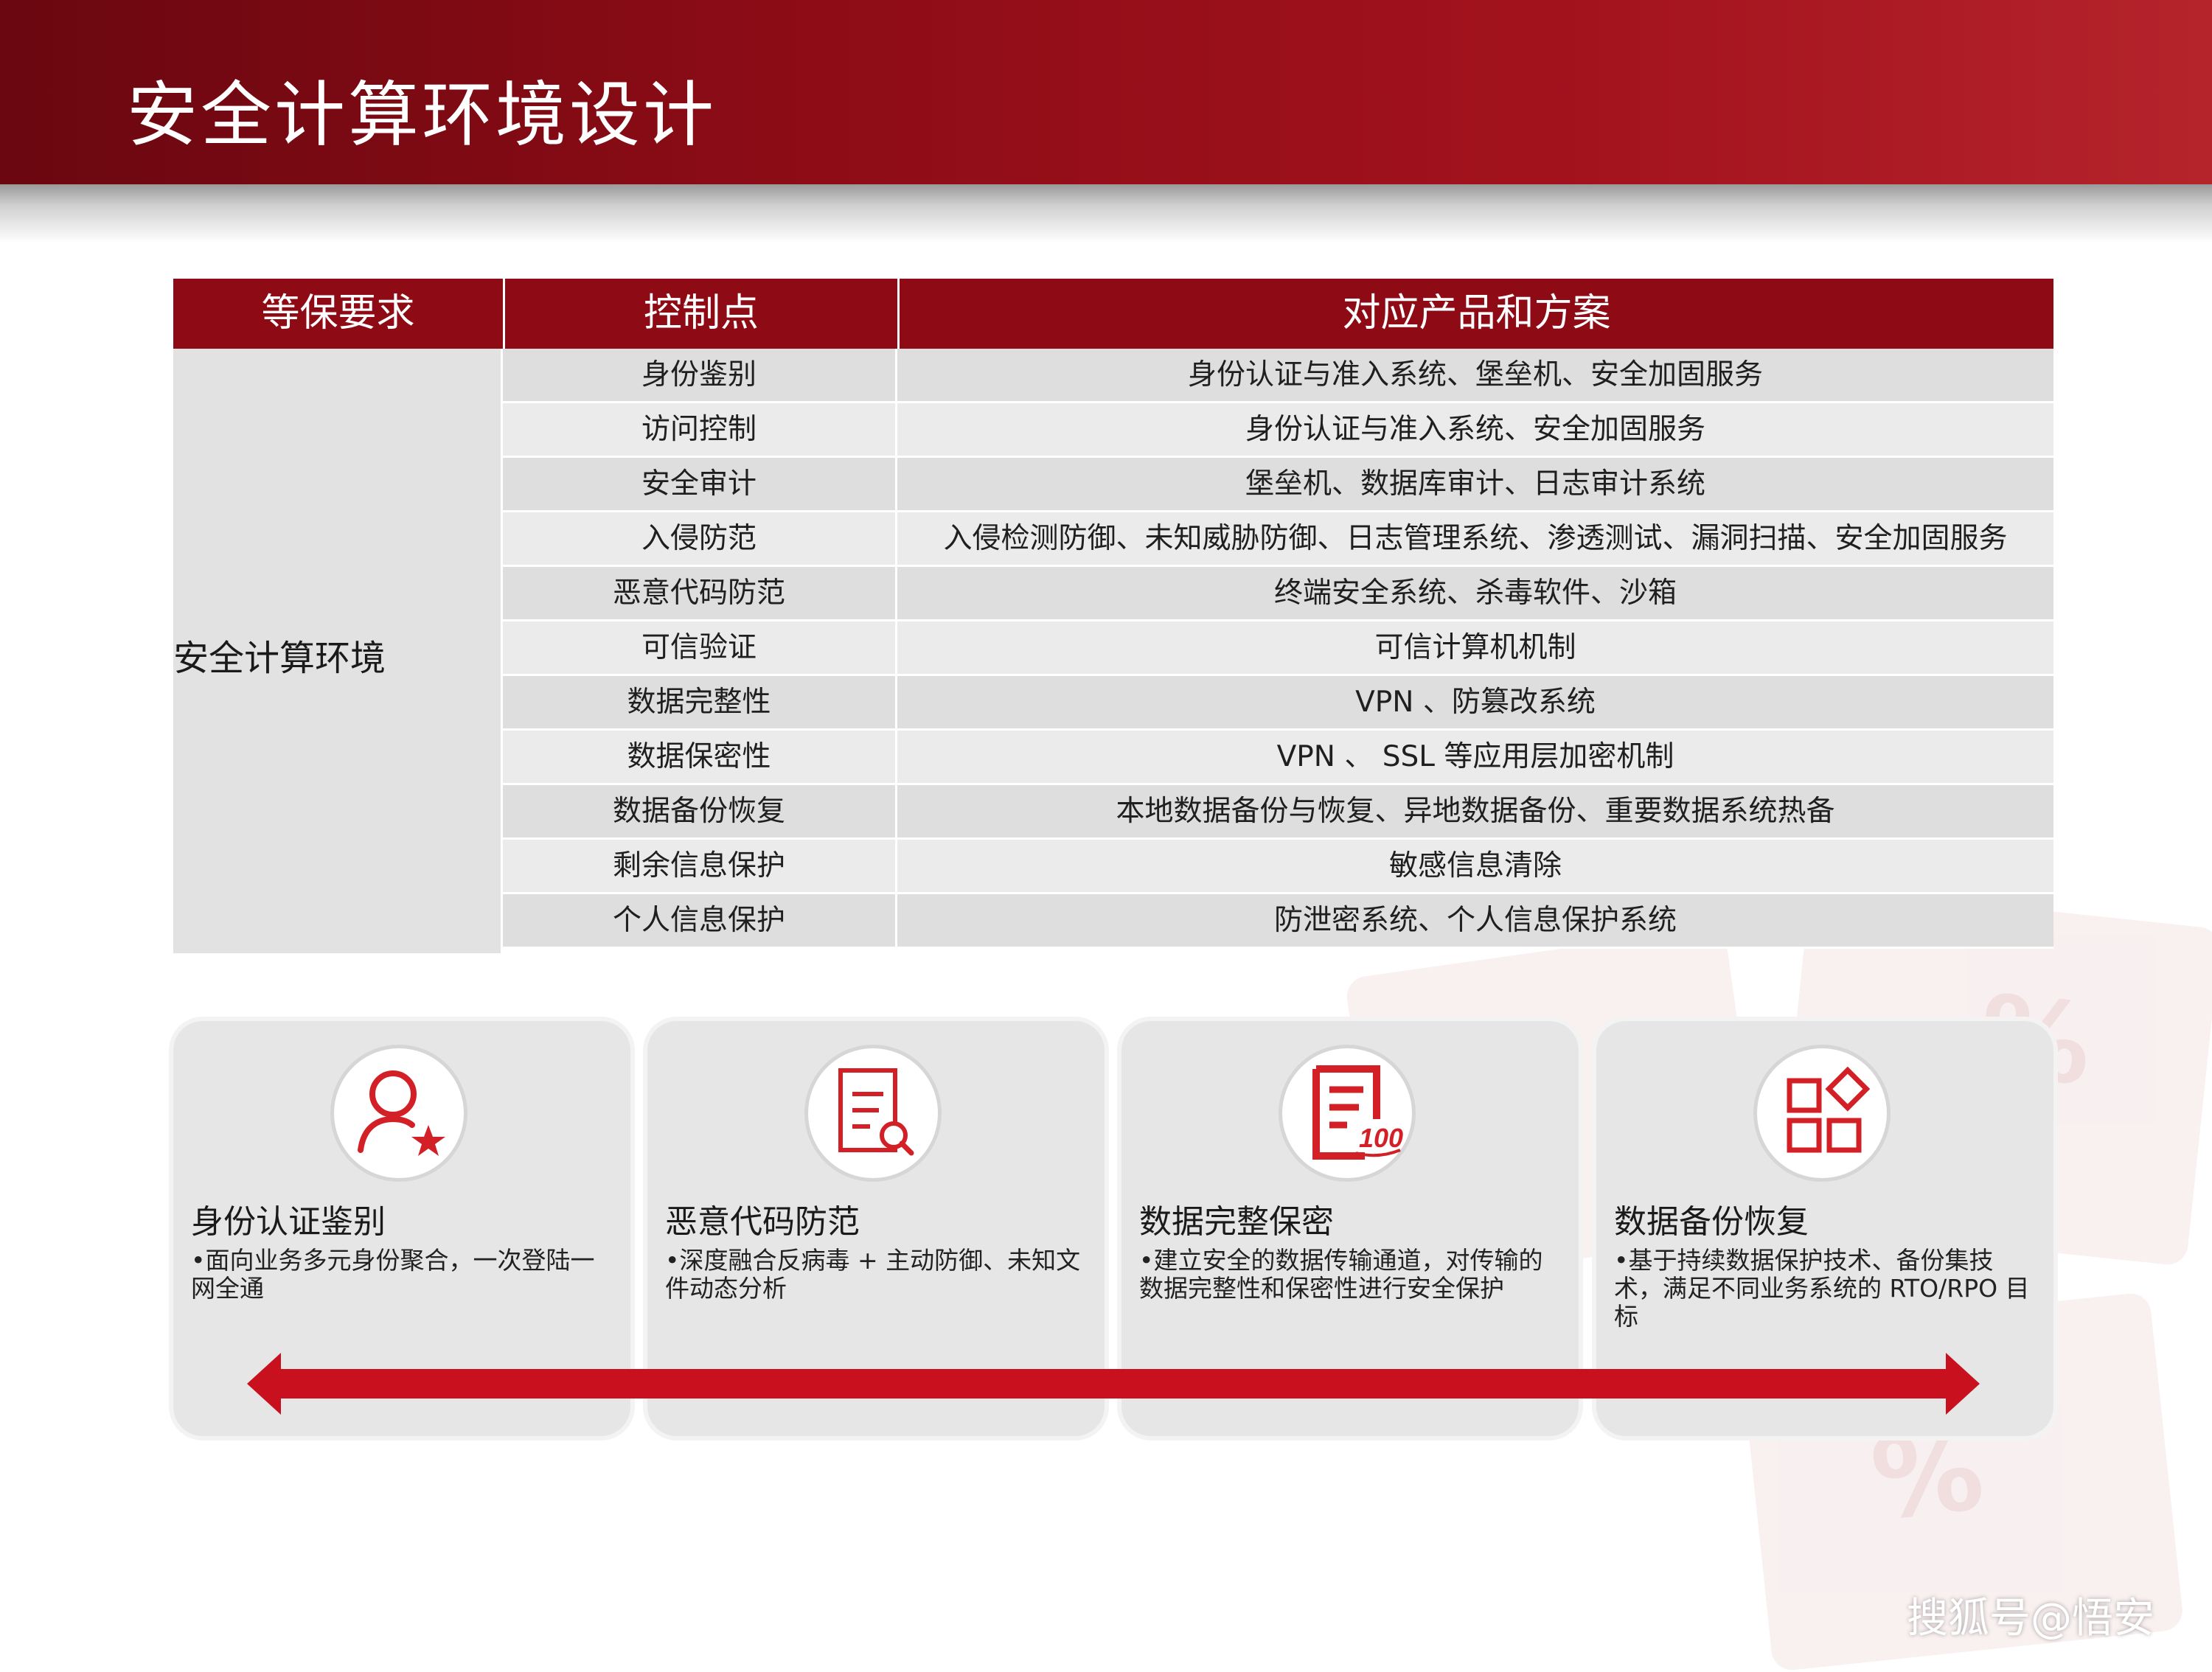 Image resolution: width=2212 pixels, height=1672 pixels. What do you see at coordinates (1475, 429) in the screenshot?
I see `product-solution: 身份认证与准入系统、安全加固服务` at bounding box center [1475, 429].